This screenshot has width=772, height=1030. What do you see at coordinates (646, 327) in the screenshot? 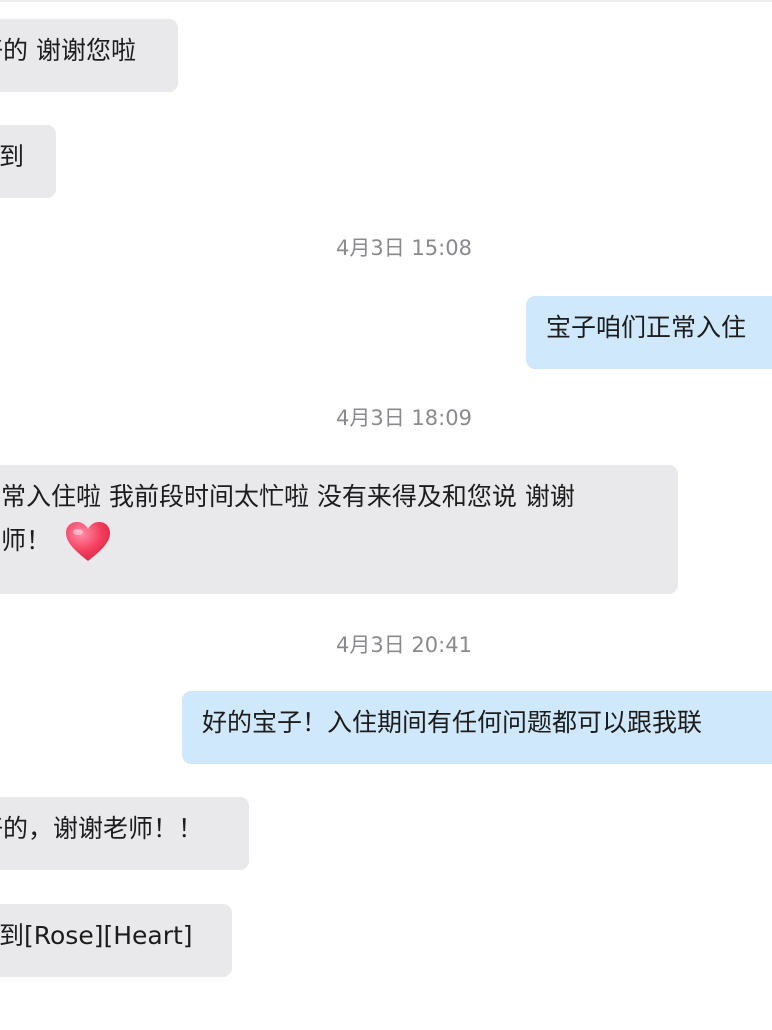
I see `message-text: 宝子咱们正常入住` at bounding box center [646, 327].